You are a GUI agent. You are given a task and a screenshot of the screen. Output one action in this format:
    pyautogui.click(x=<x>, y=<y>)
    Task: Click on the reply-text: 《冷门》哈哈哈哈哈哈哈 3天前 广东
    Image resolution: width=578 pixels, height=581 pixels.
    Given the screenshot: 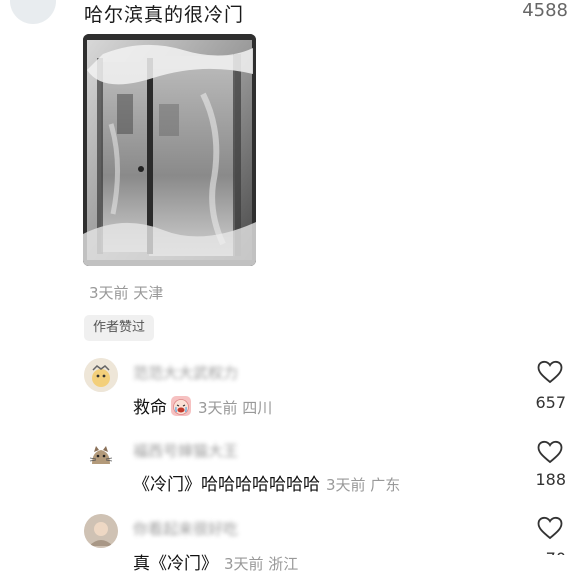 What is the action you would take?
    pyautogui.click(x=266, y=482)
    